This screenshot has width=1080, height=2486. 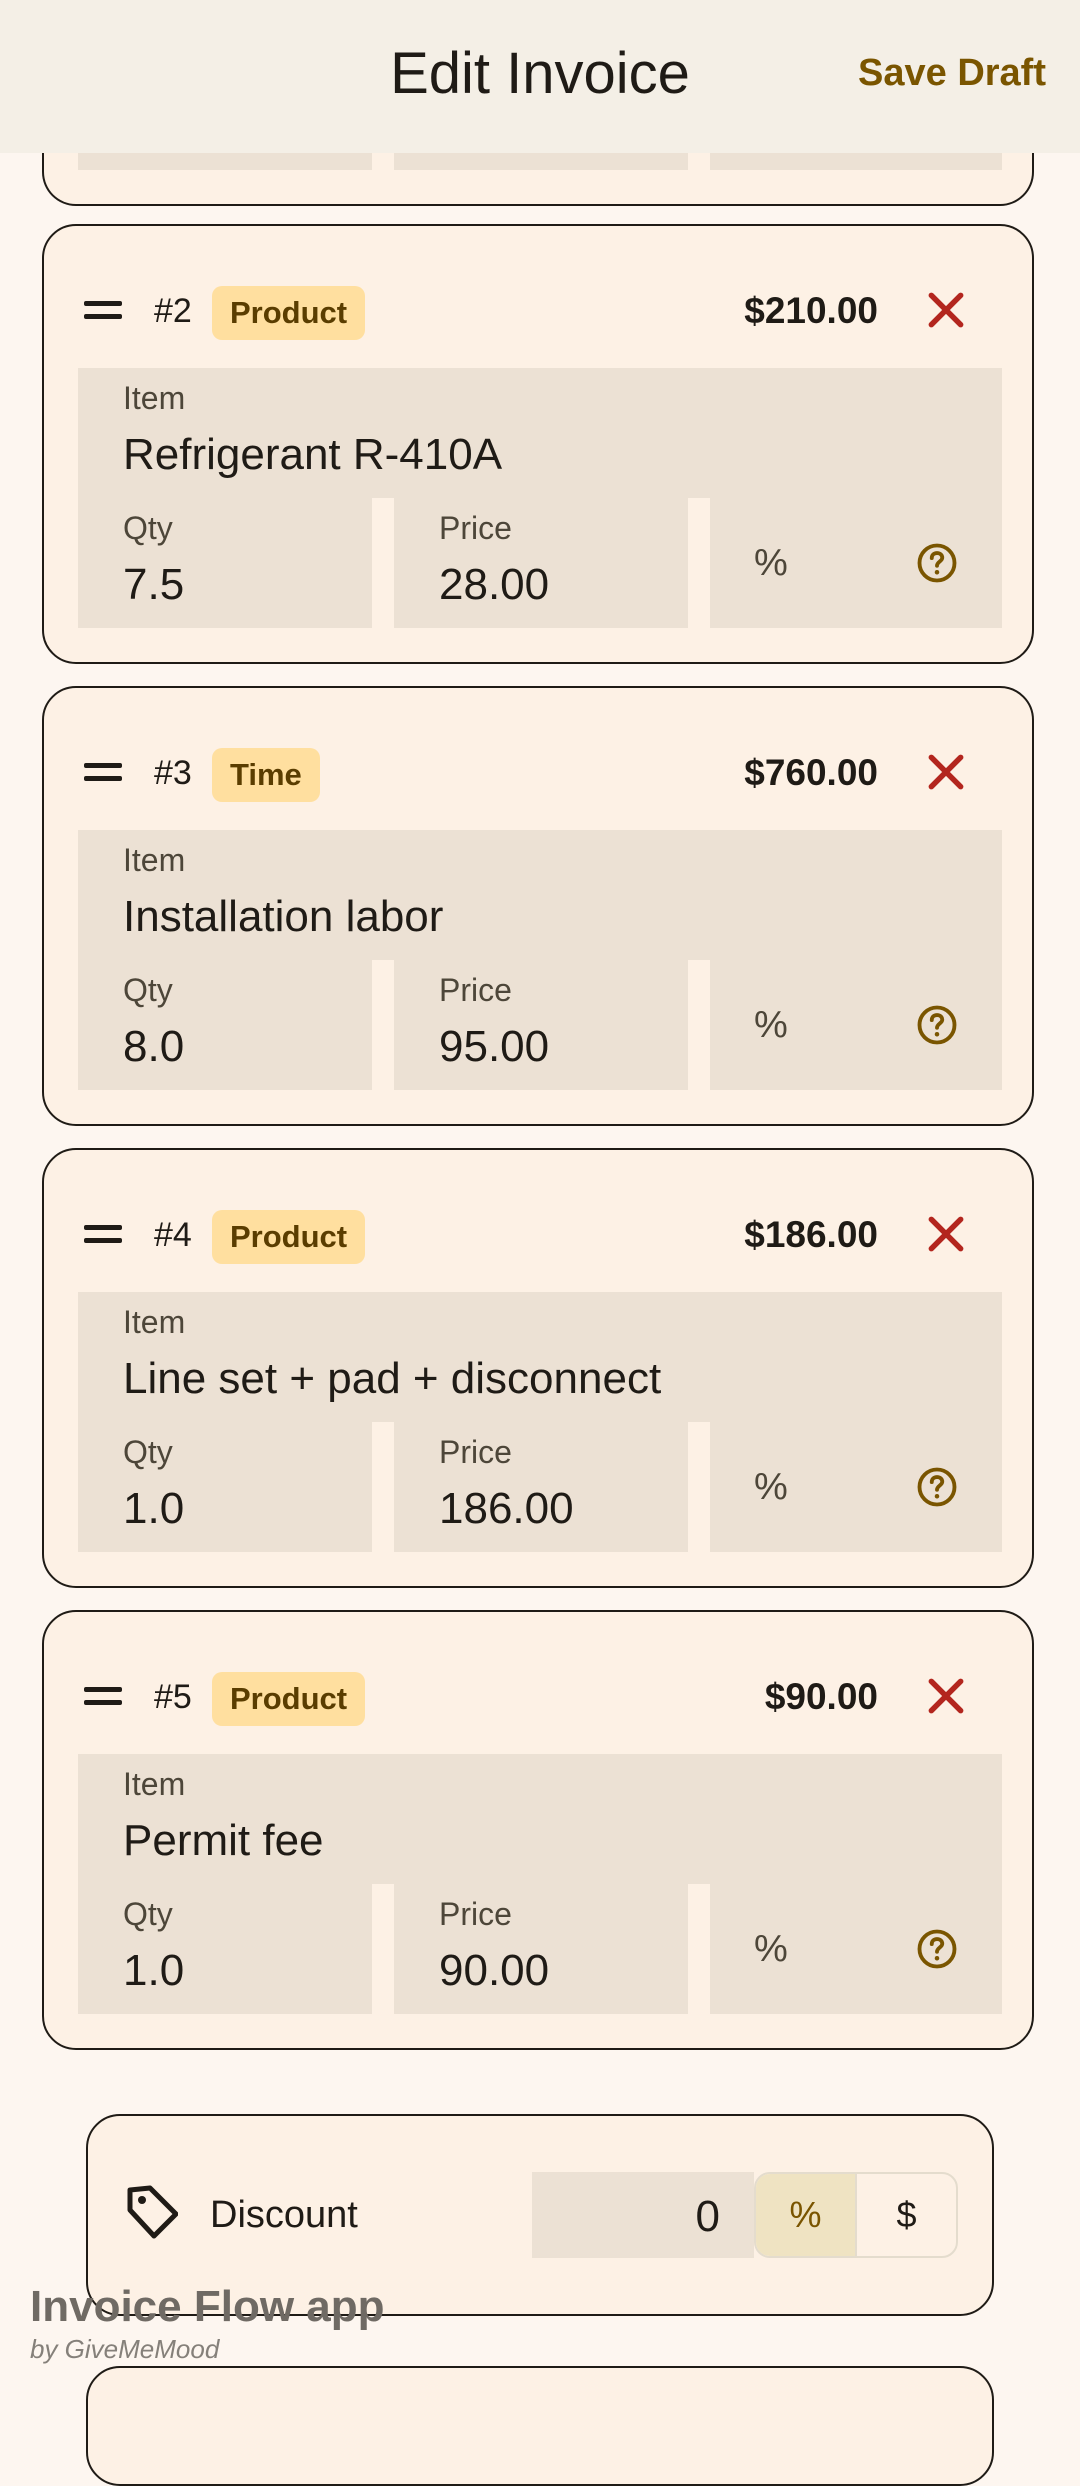 I want to click on app-bar: Edit Invoice Save Draft, so click(x=540, y=76).